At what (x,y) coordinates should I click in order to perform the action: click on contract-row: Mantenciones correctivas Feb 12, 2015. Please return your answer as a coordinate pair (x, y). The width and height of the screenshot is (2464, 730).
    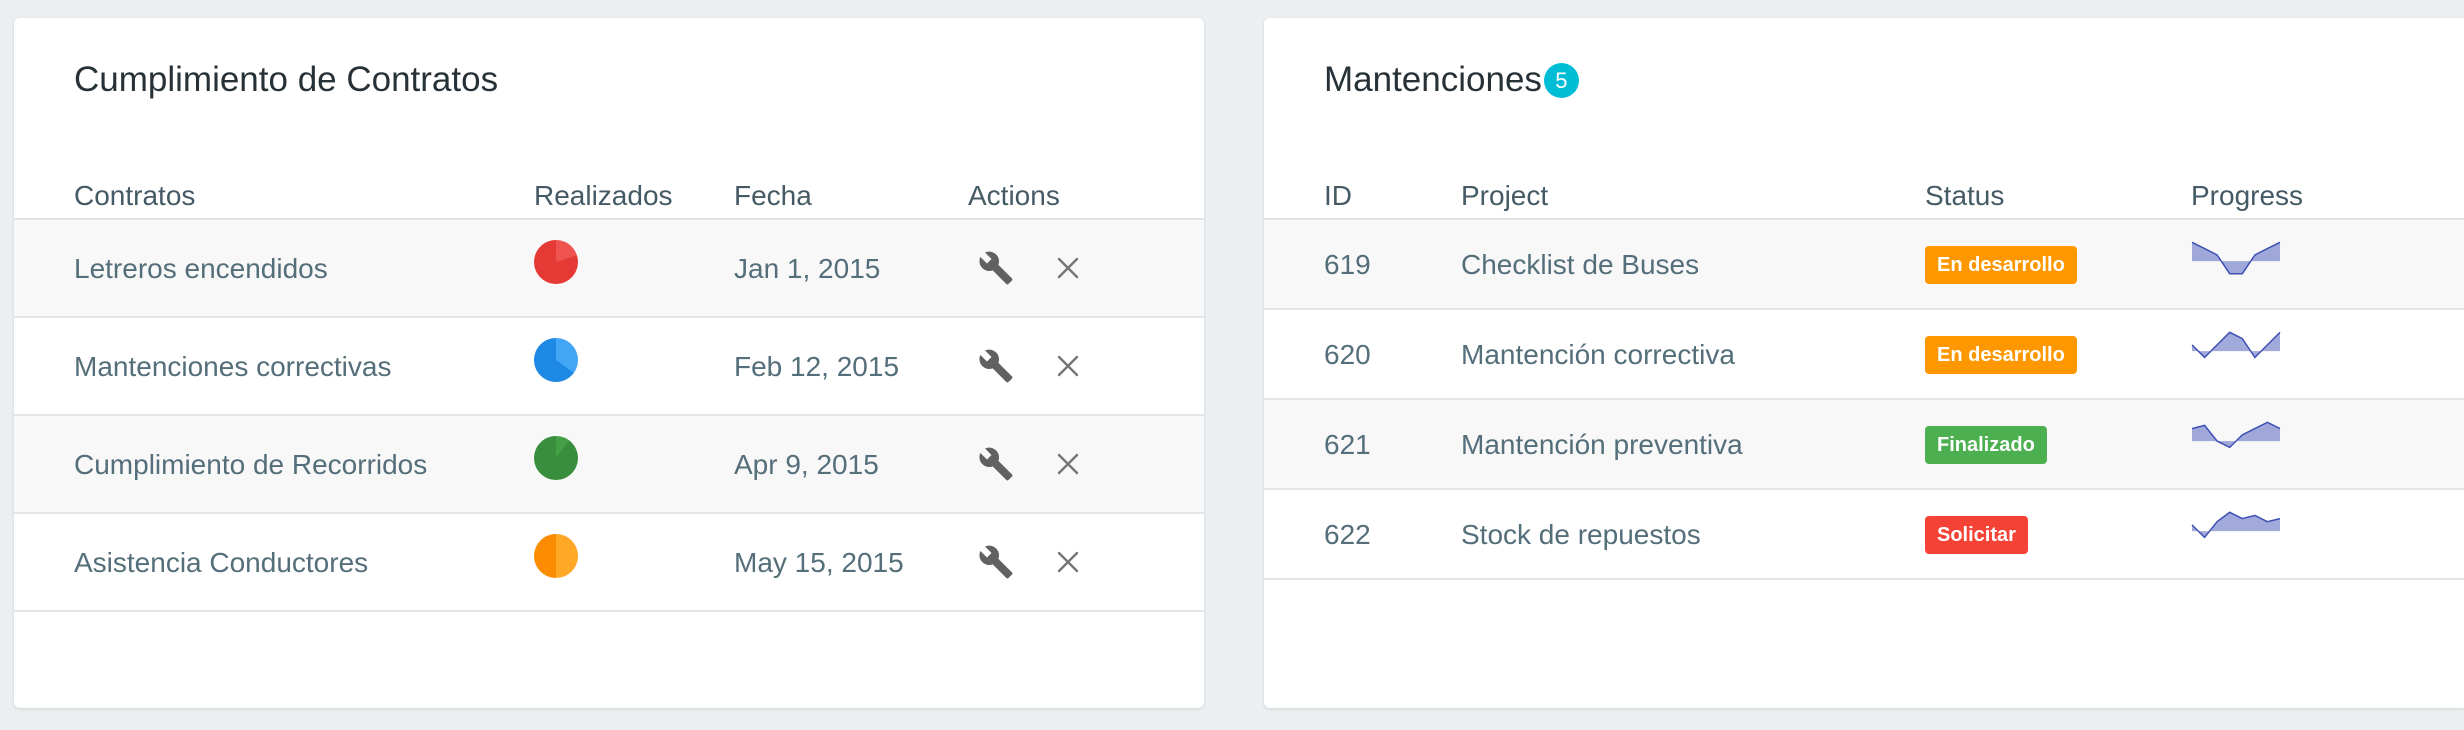
    Looking at the image, I should click on (609, 367).